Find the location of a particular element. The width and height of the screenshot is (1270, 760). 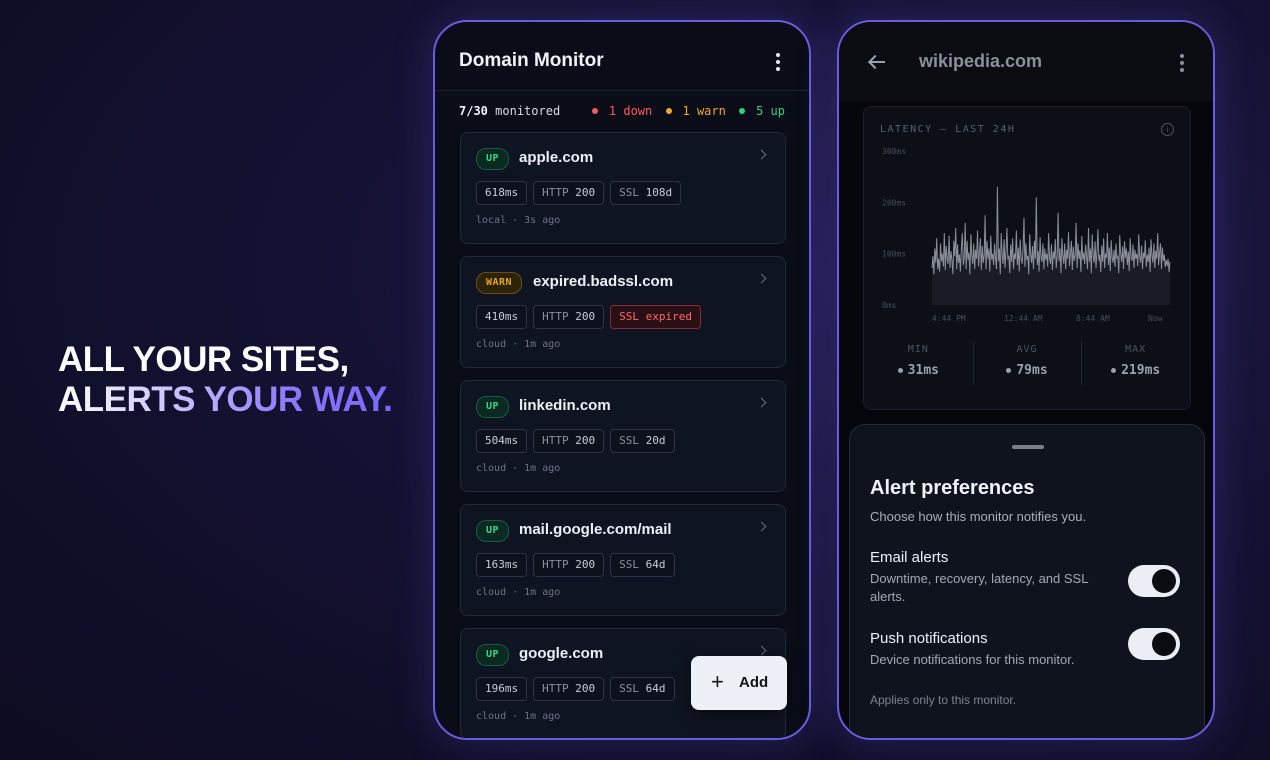

y-tick-label: 200ms is located at coordinates (894, 202).